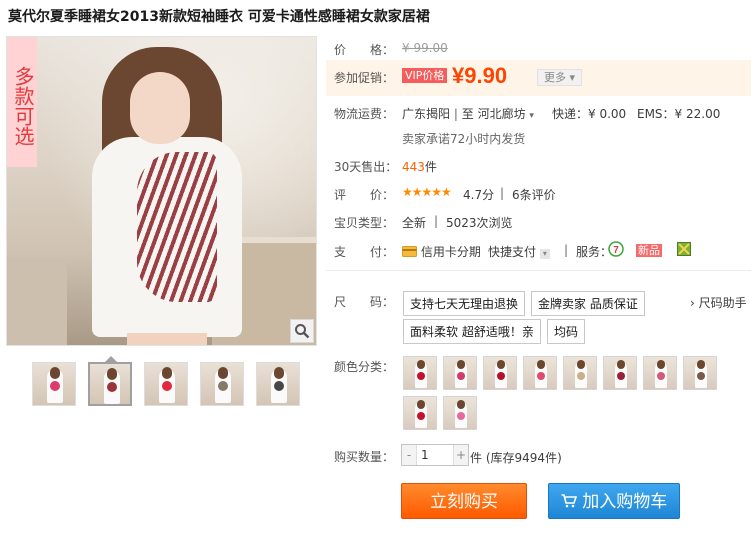 This screenshot has width=755, height=533. Describe the element at coordinates (427, 192) in the screenshot. I see `rating-stars: ★★★★★` at that location.